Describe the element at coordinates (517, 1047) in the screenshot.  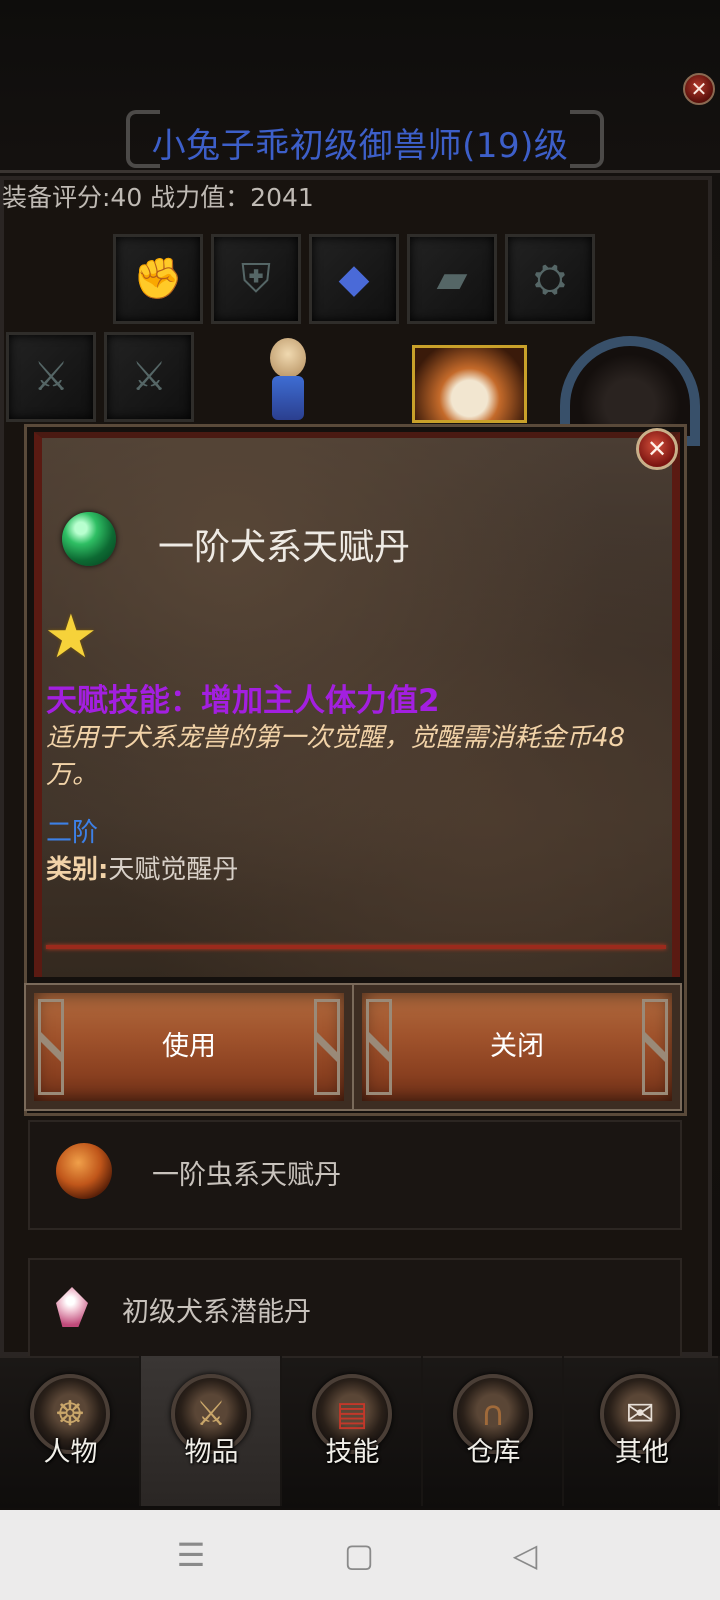
I see `close-button: 关闭` at that location.